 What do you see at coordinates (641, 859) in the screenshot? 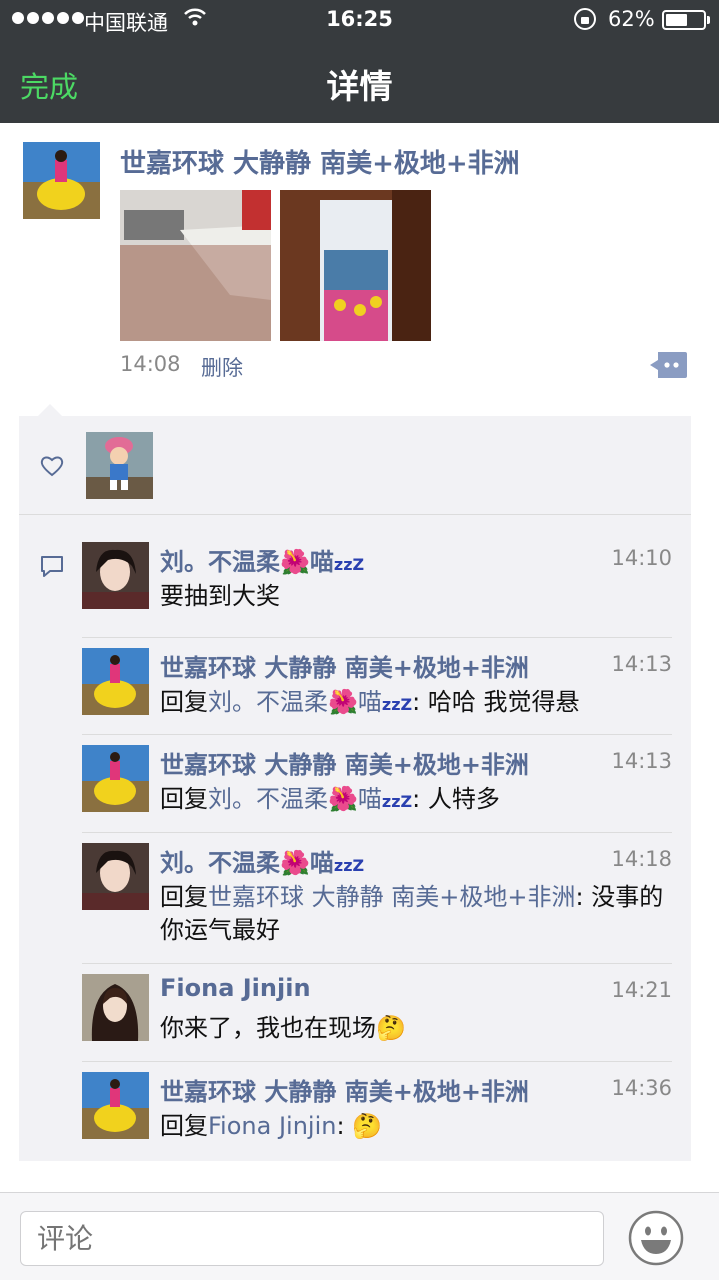
I see `comment-time: 14:18` at bounding box center [641, 859].